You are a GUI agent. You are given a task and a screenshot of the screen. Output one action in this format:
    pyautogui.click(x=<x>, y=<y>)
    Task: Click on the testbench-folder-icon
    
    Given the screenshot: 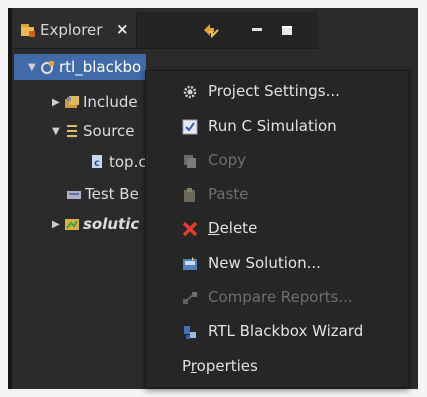 What is the action you would take?
    pyautogui.click(x=74, y=195)
    